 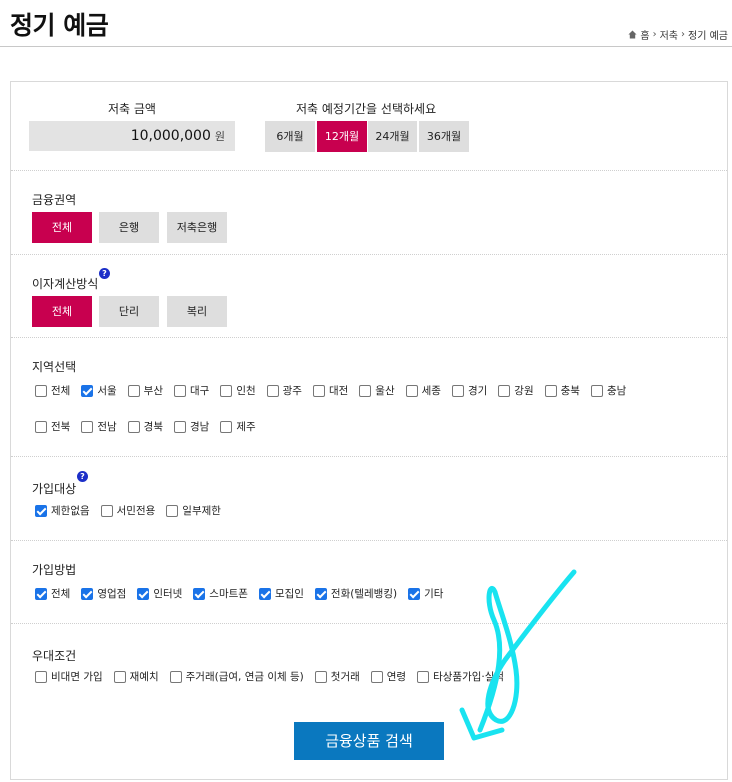 What do you see at coordinates (608, 390) in the screenshot?
I see `region-checkbox-chungnam: 충남` at bounding box center [608, 390].